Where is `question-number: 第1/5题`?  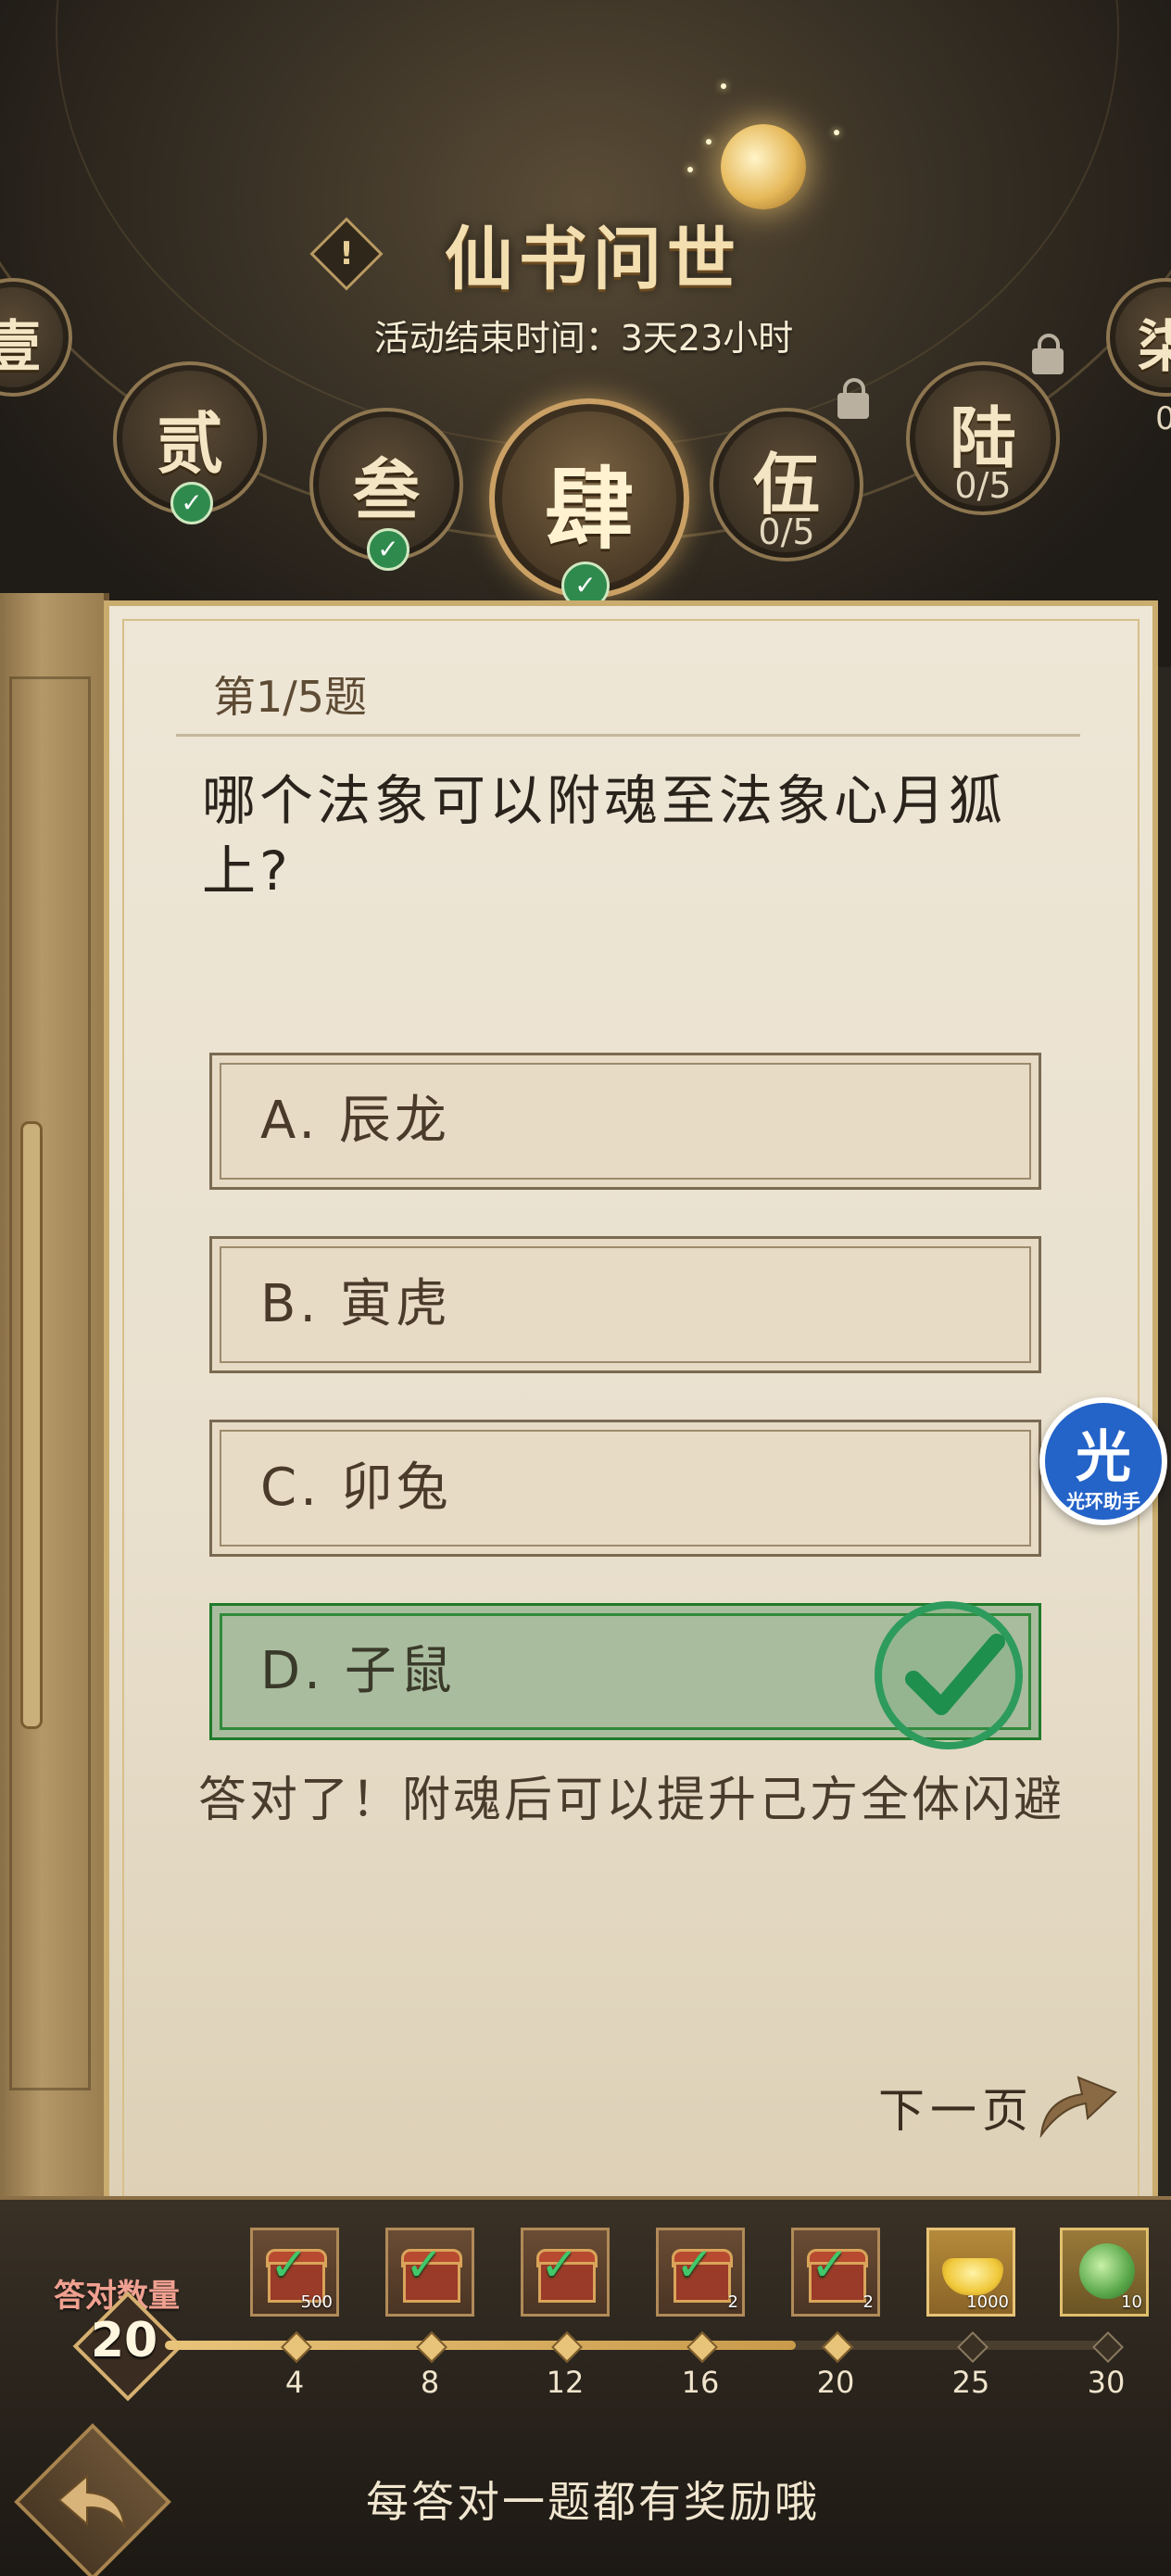
question-number: 第1/5题 is located at coordinates (290, 697).